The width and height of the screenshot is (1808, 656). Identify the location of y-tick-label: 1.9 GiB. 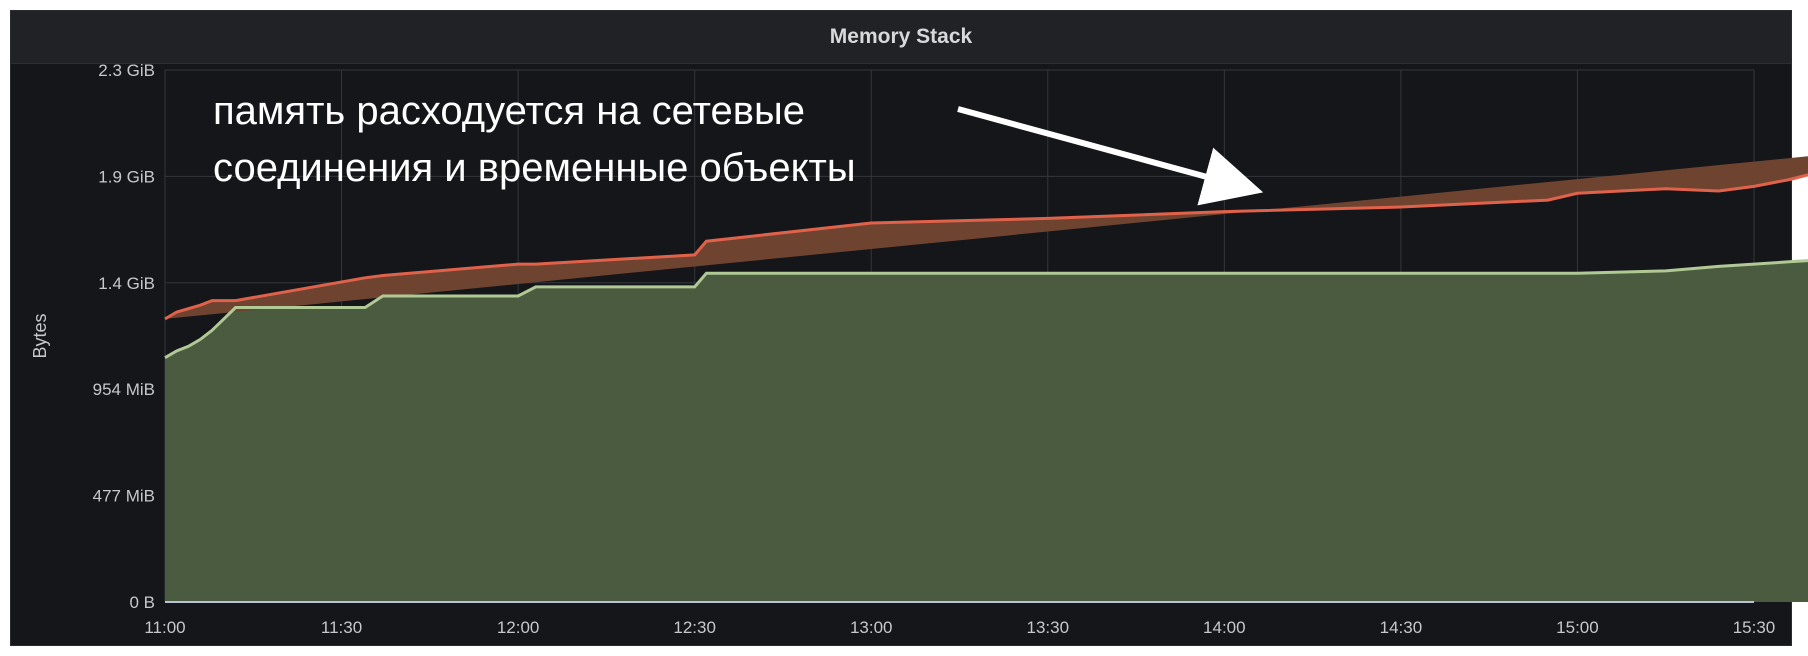
(126, 176).